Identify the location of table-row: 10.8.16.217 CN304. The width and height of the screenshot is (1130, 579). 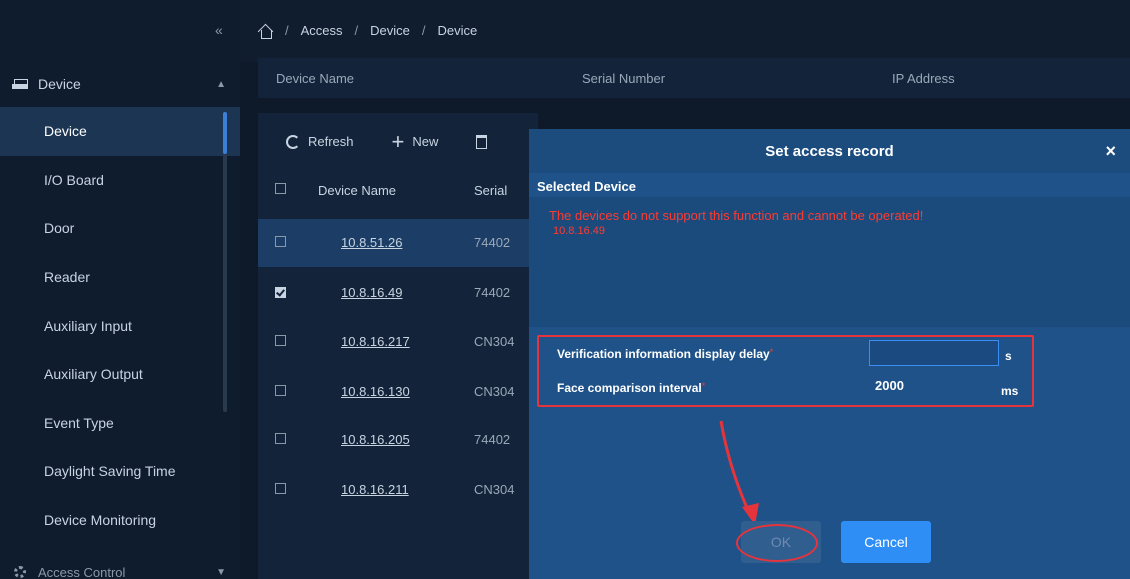
(398, 342).